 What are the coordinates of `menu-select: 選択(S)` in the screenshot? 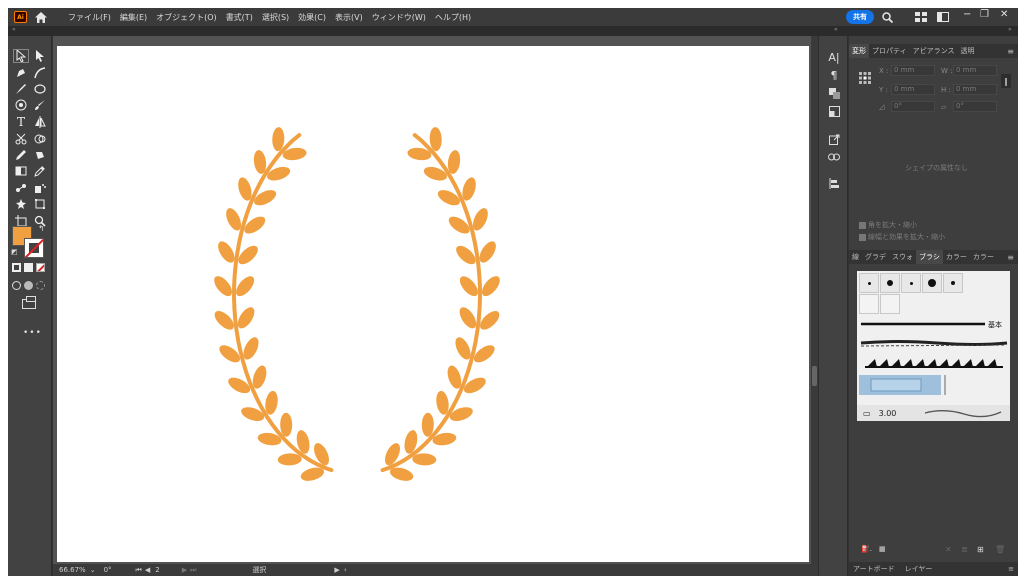 It's located at (275, 17).